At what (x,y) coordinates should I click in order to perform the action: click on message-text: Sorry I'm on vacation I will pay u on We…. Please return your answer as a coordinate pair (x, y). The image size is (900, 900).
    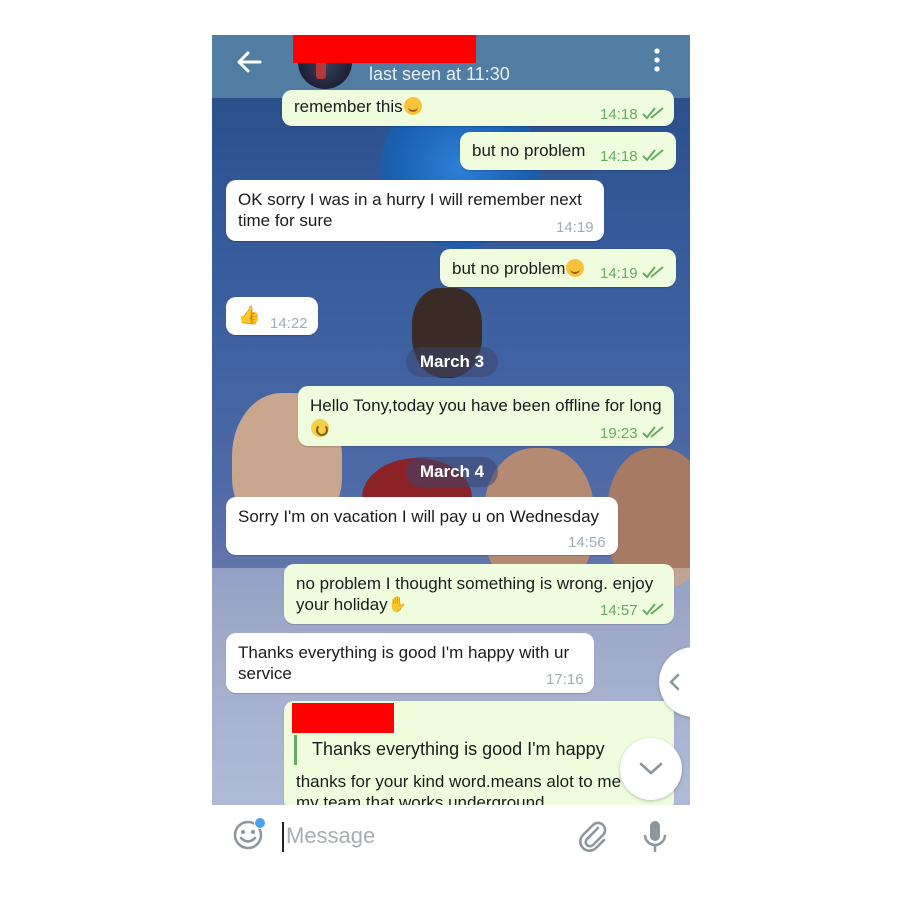
    Looking at the image, I should click on (419, 516).